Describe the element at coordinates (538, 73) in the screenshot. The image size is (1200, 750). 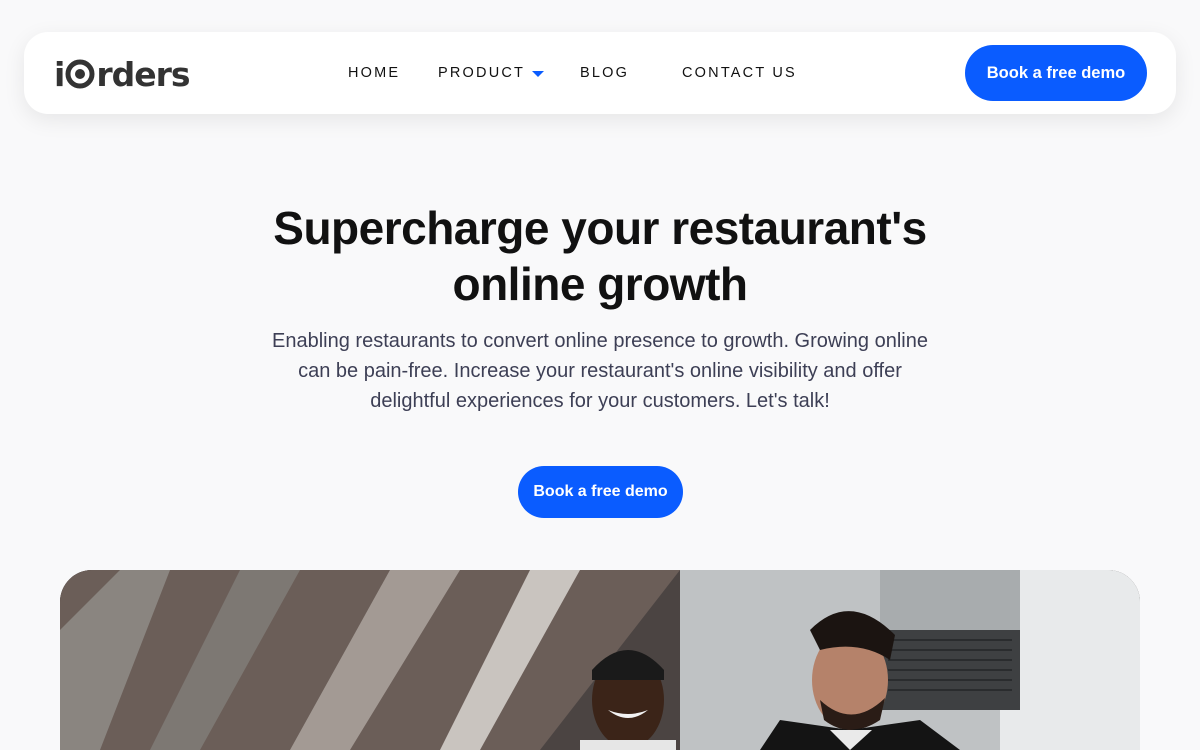
I see `caret-down-icon` at that location.